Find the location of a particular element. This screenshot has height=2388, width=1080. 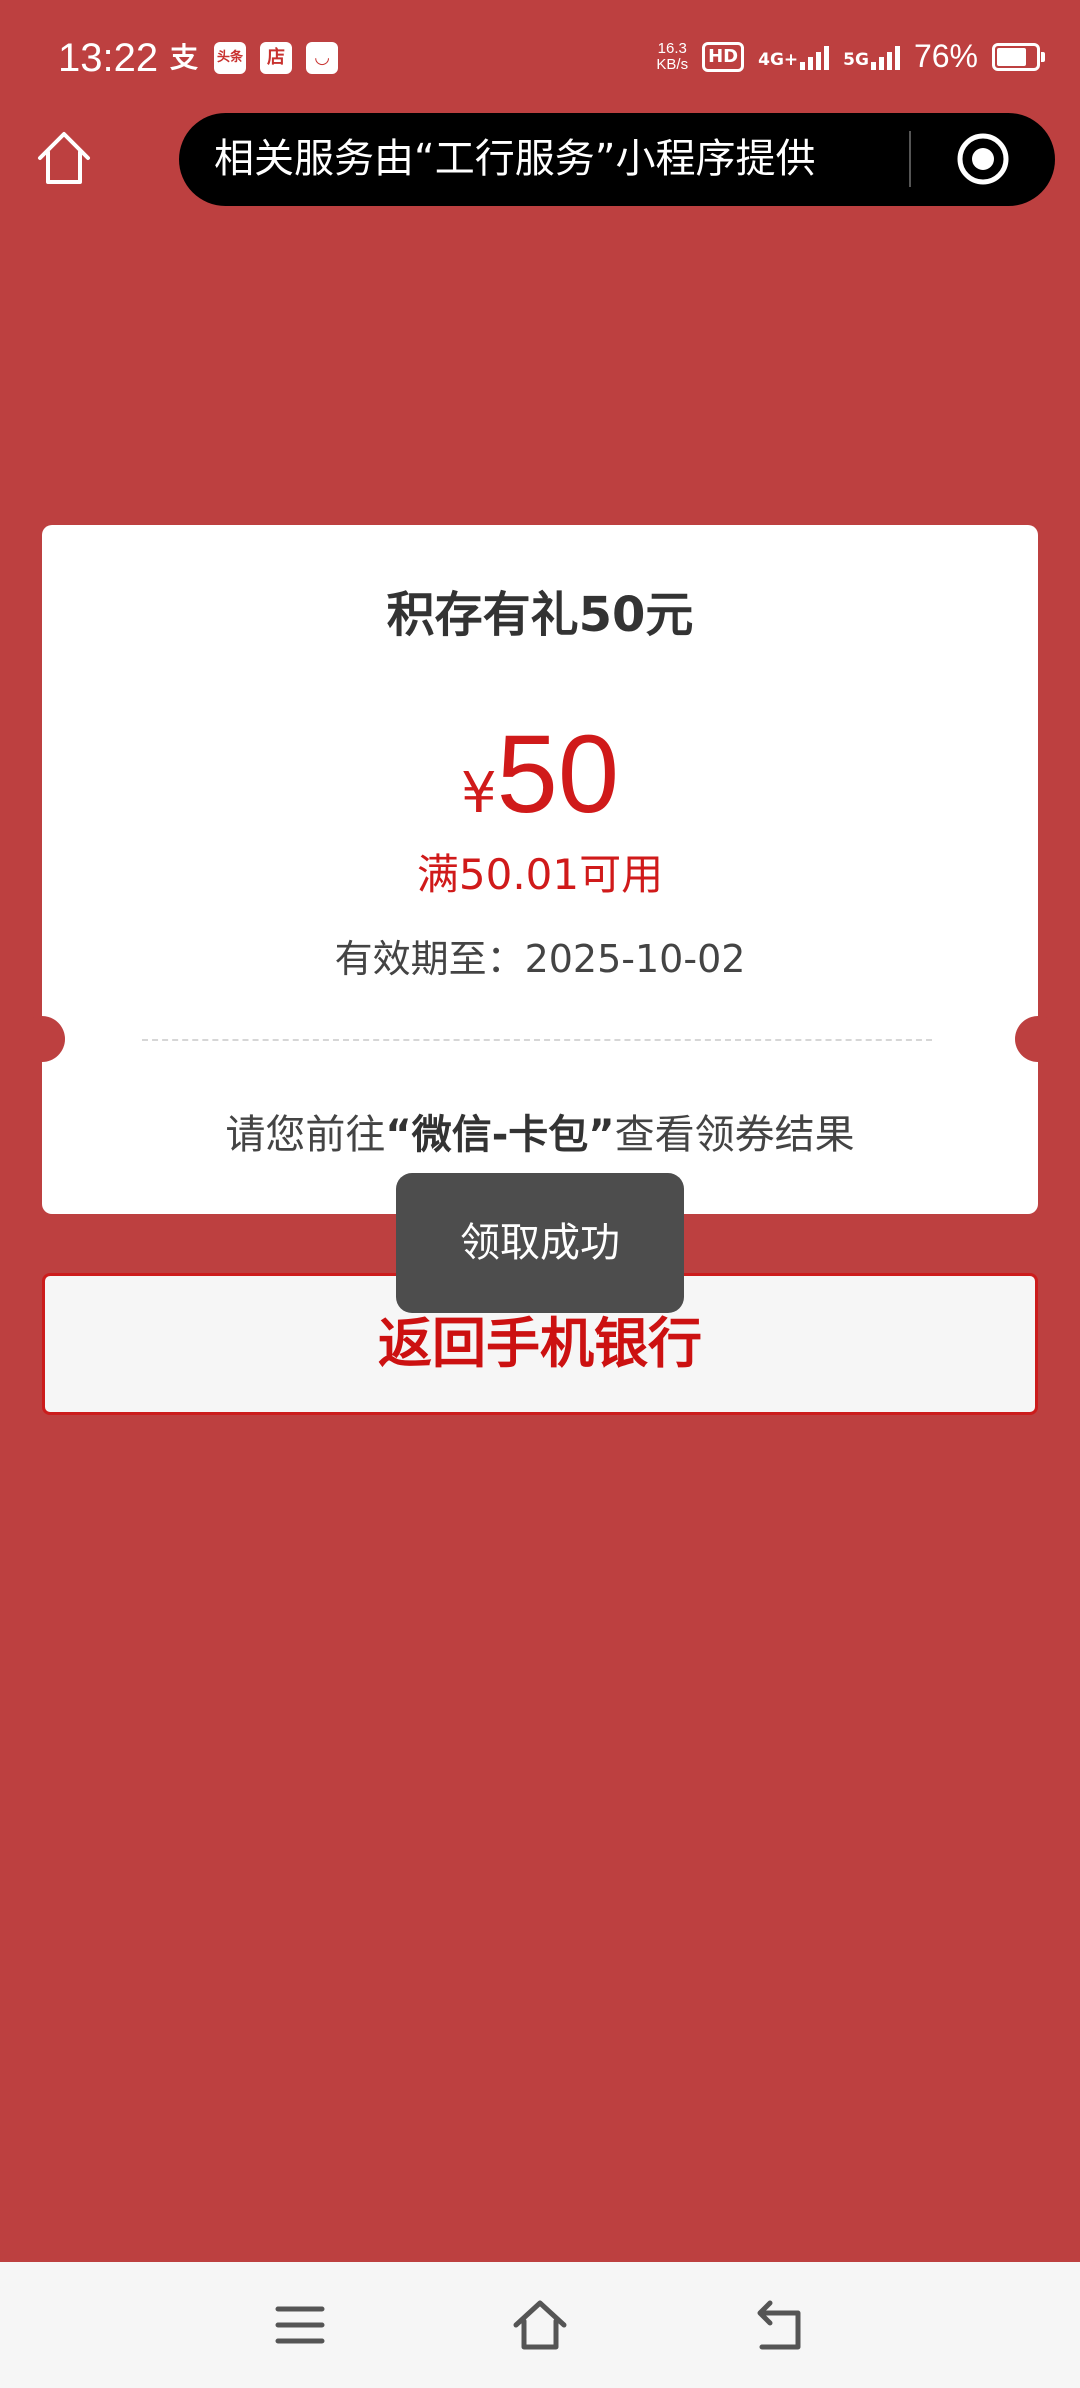

hint-text-before: 请您前往 is located at coordinates (305, 1135).